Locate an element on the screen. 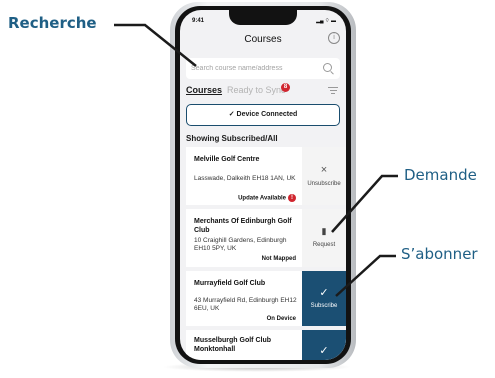  subscribe-leader-line is located at coordinates (365, 275).